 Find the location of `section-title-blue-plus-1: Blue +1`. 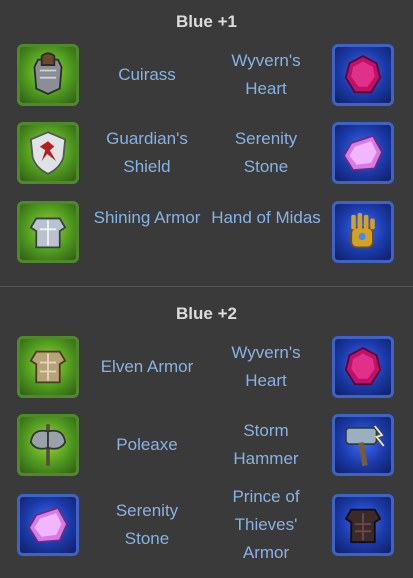

section-title-blue-plus-1: Blue +1 is located at coordinates (206, 21).